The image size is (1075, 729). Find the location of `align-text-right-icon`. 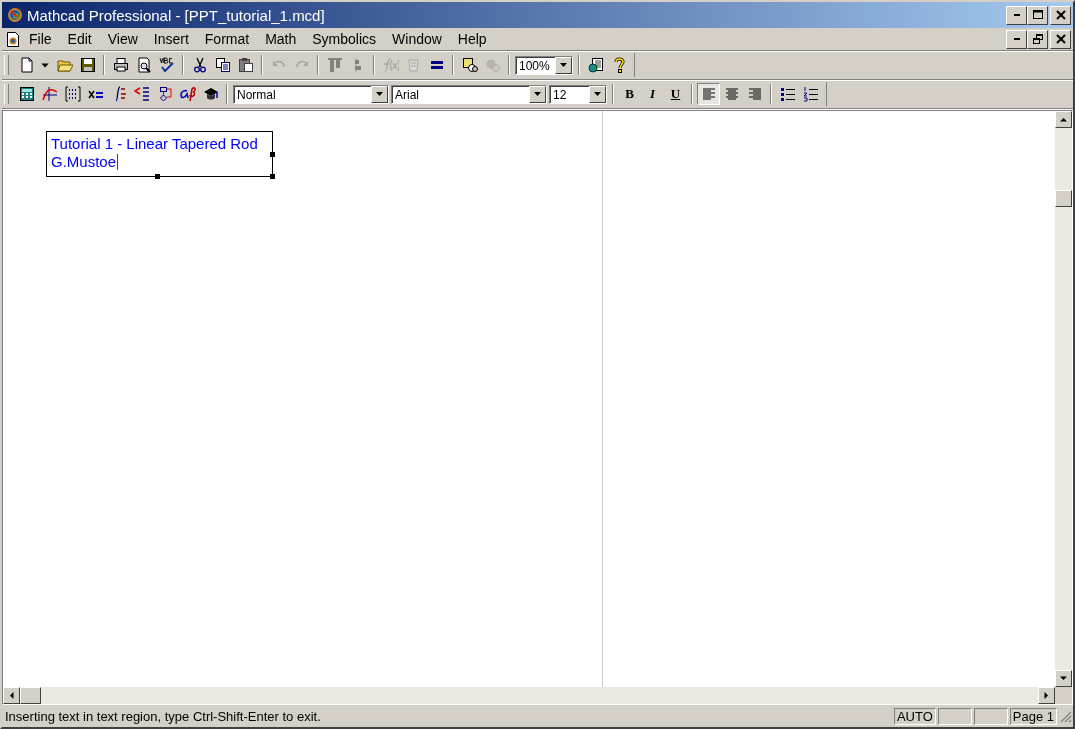

align-text-right-icon is located at coordinates (754, 94).